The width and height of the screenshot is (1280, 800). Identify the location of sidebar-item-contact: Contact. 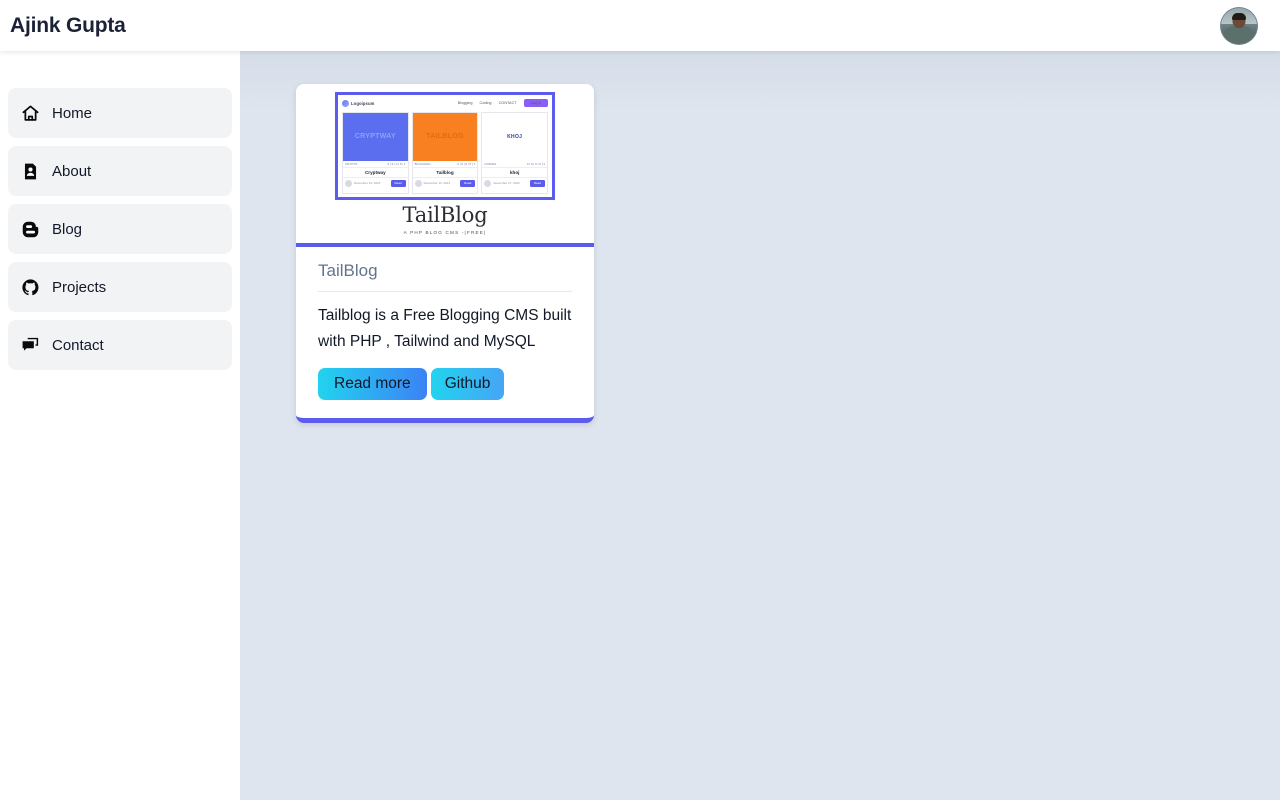
(120, 345).